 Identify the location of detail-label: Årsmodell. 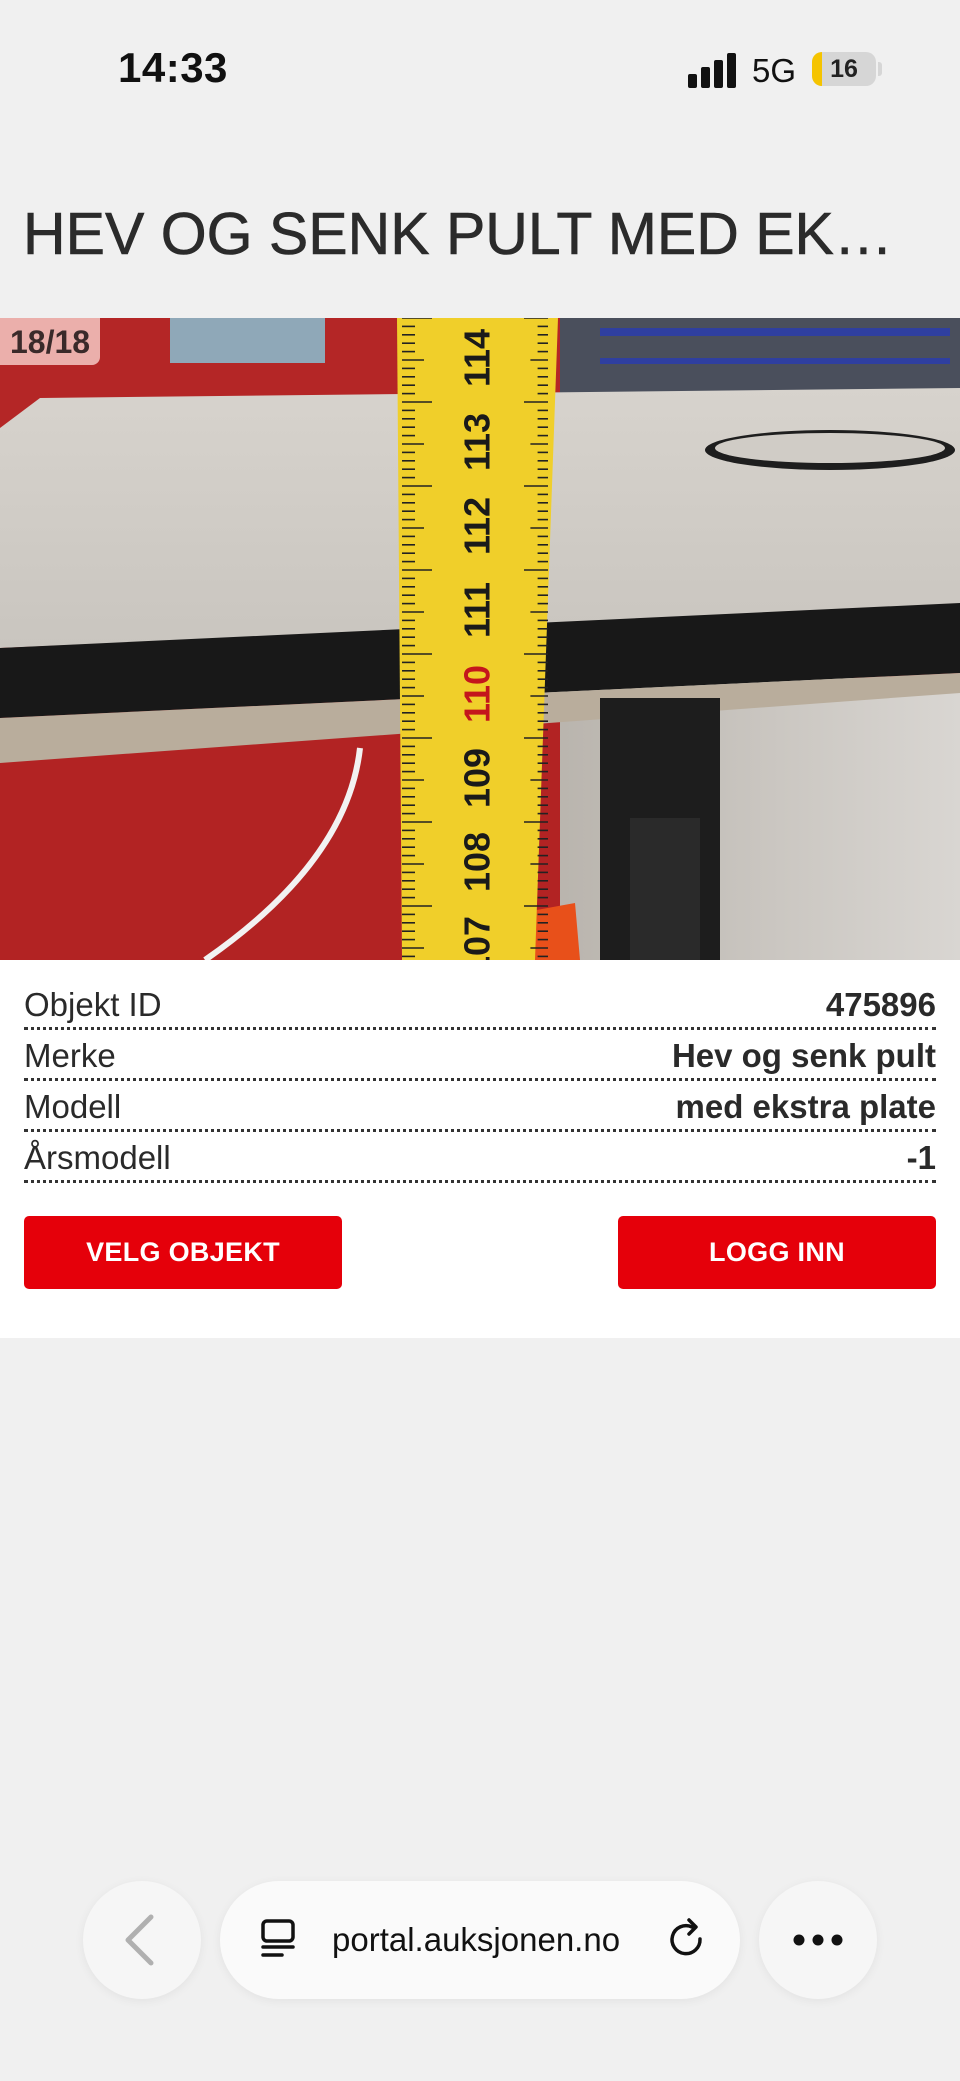
(97, 1157).